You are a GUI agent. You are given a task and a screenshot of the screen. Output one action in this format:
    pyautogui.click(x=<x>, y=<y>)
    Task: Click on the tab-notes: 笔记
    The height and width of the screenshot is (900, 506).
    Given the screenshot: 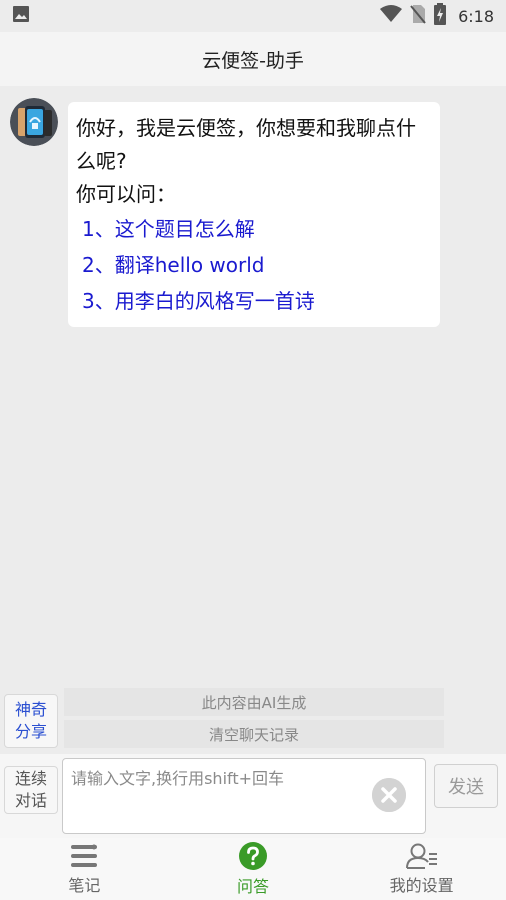 What is the action you would take?
    pyautogui.click(x=84, y=869)
    